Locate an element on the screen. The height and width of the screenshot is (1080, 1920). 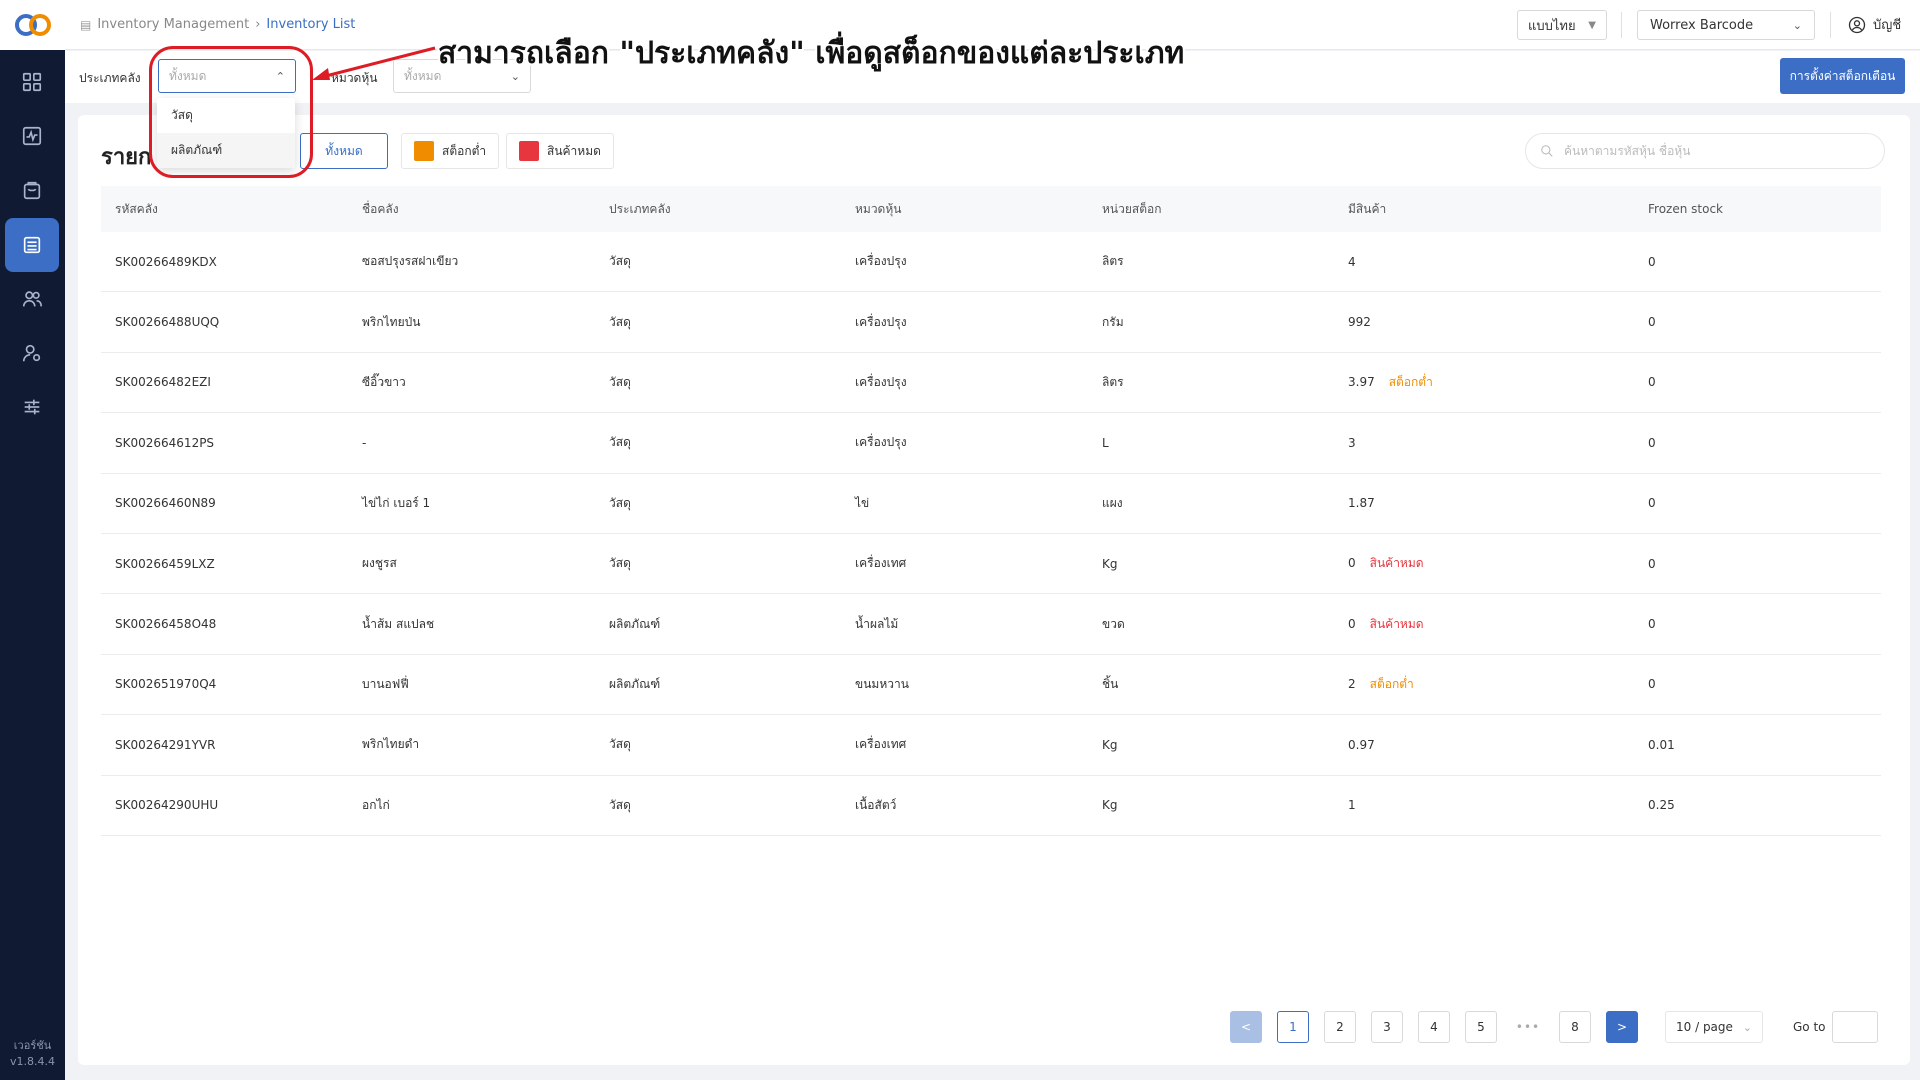
out-of-stock-swatch is located at coordinates (529, 151).